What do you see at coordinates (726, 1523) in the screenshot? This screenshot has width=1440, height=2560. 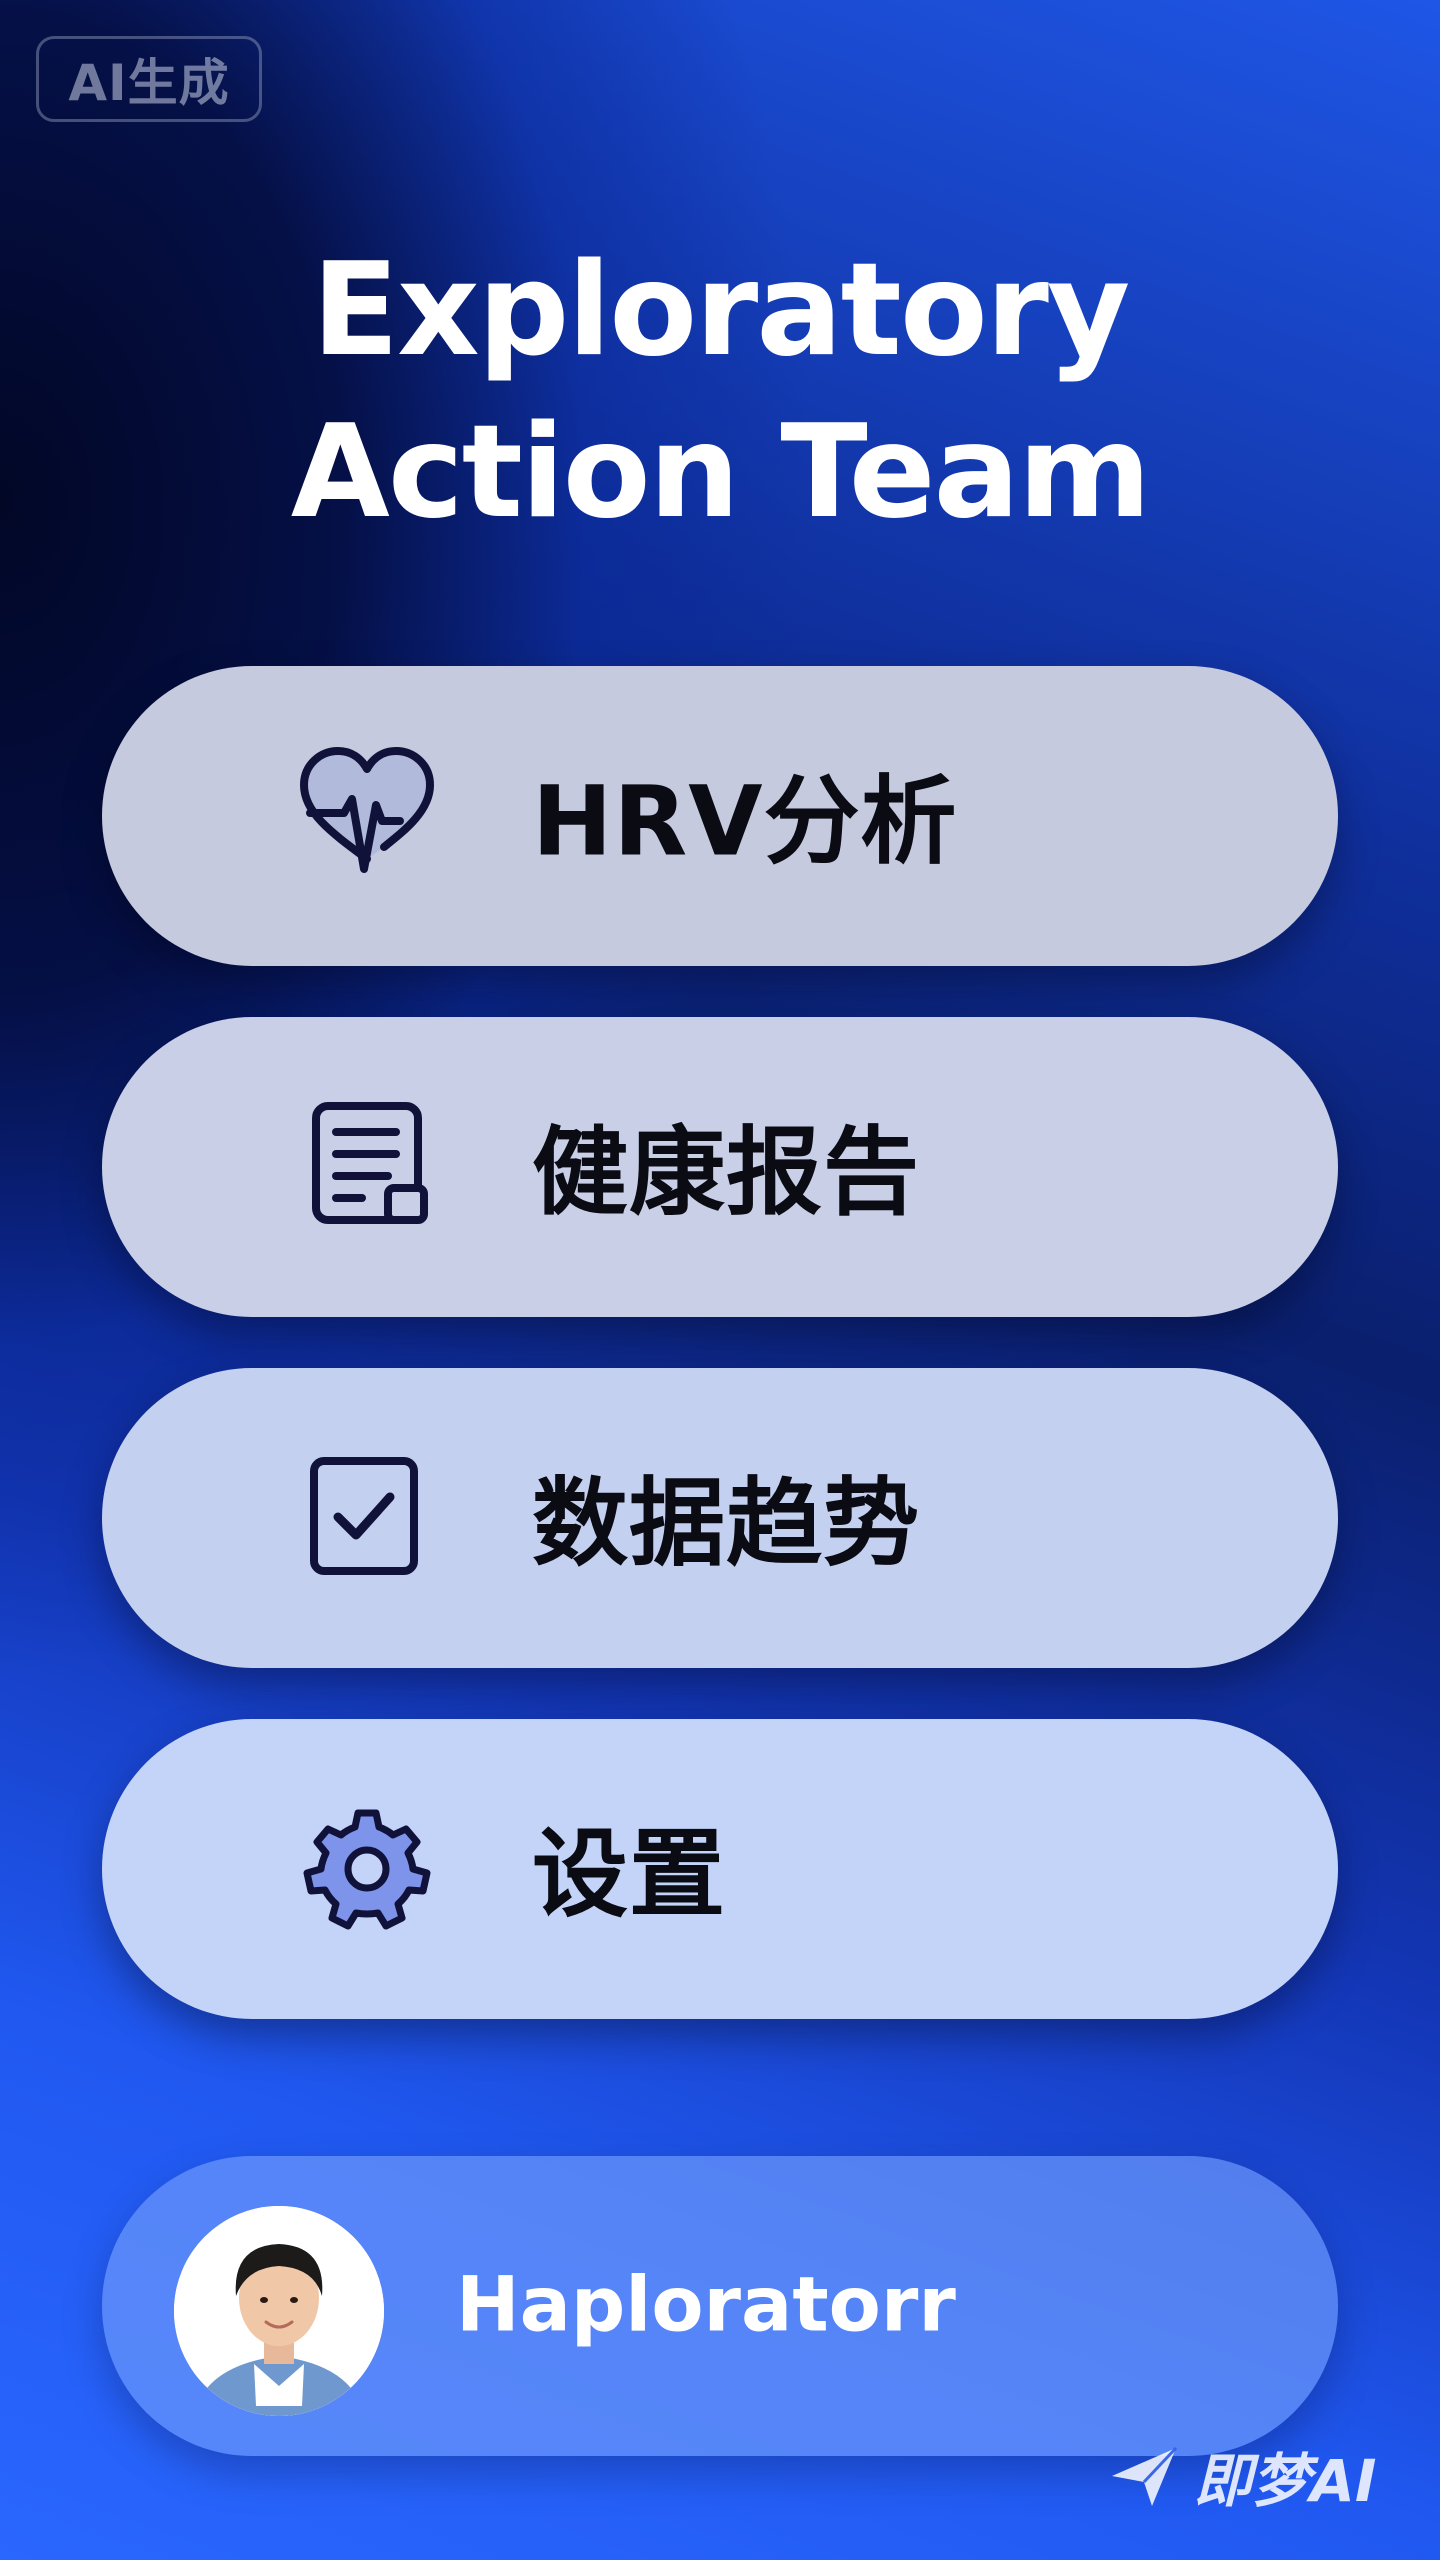 I see `menu-item-label: 数据趋势` at bounding box center [726, 1523].